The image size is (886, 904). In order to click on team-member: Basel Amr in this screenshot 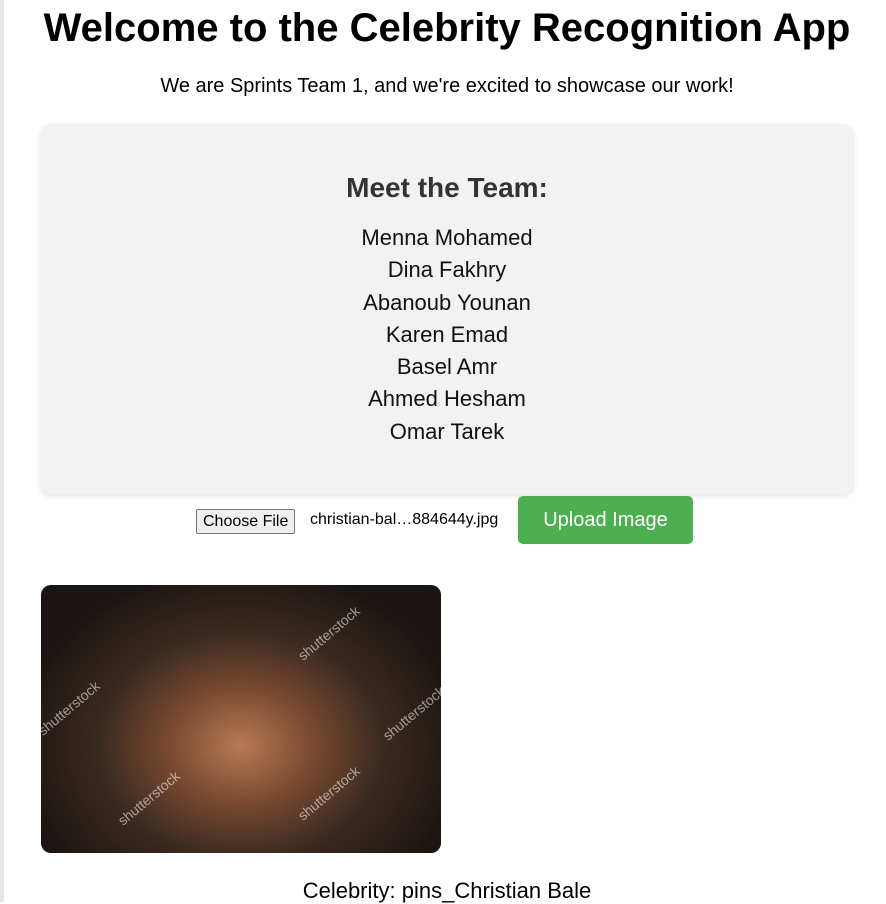, I will do `click(447, 367)`.